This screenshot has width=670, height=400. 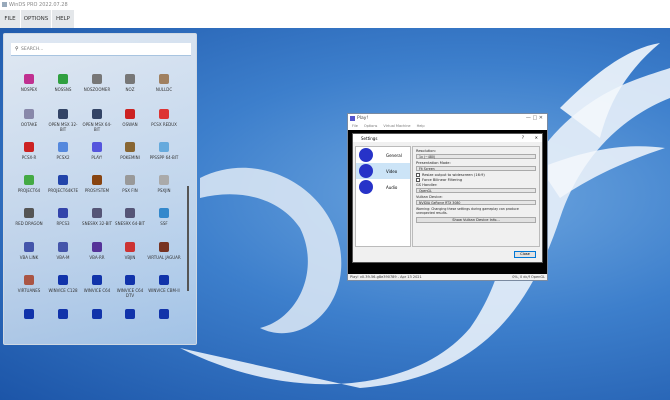 What do you see at coordinates (371, 126) in the screenshot?
I see `play-menu-options: Options` at bounding box center [371, 126].